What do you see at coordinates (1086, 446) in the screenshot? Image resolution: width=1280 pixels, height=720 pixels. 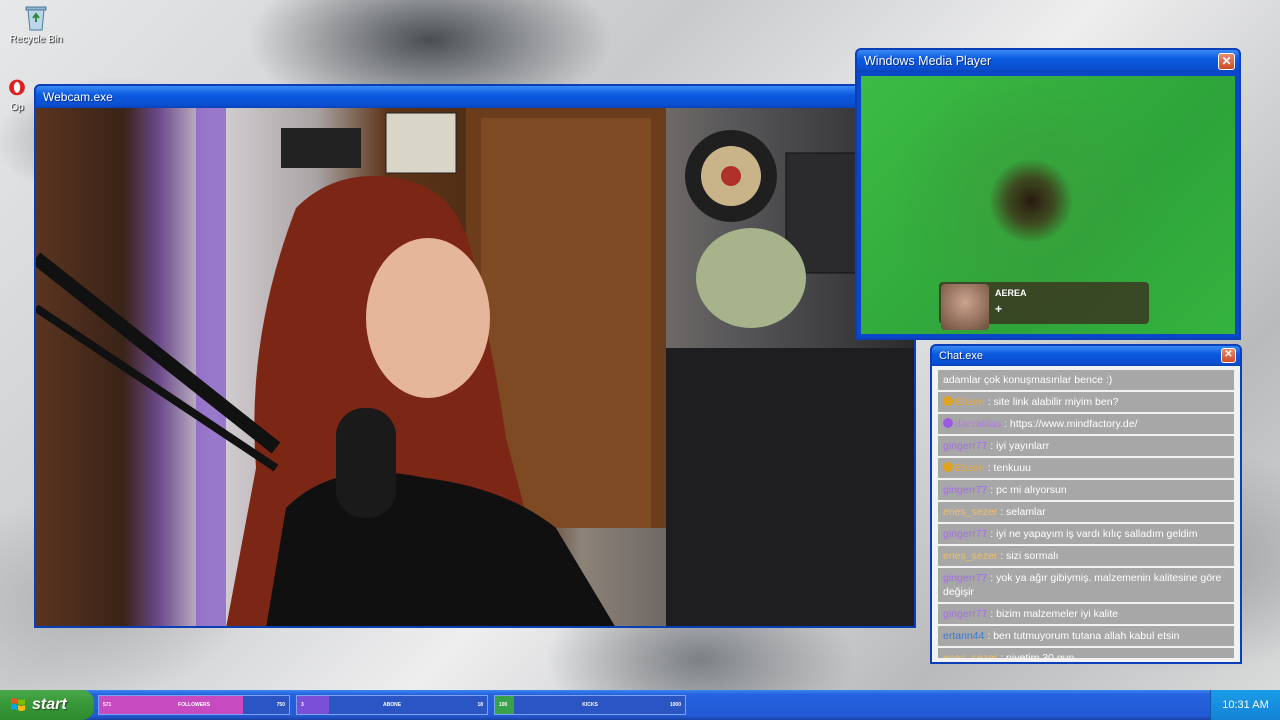 I see `chat-message: gingerr77 : iyi yayınlarr` at bounding box center [1086, 446].